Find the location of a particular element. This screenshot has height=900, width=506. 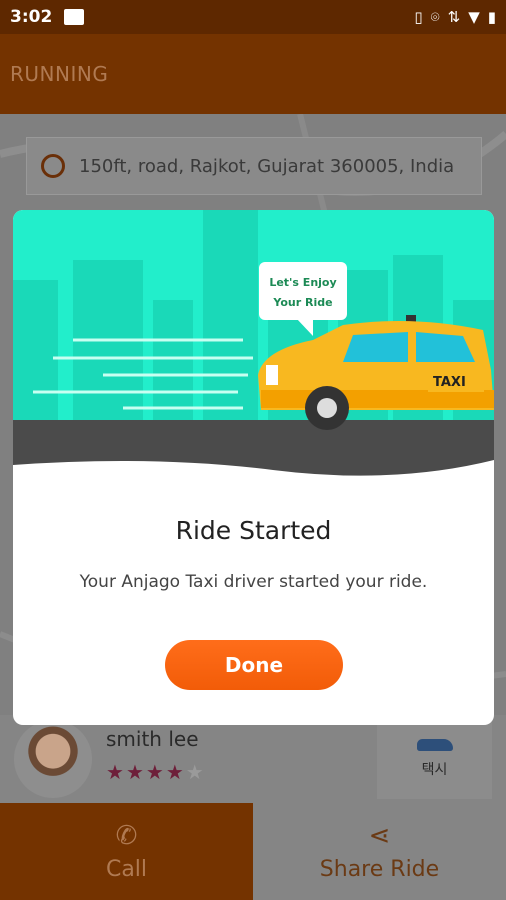

driver-avatar is located at coordinates (53, 759).